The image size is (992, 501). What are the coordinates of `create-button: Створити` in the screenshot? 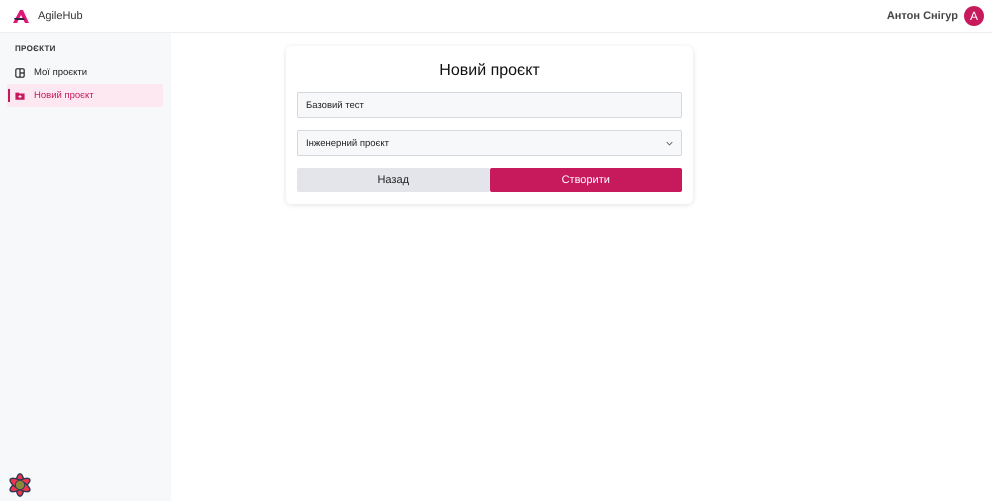 It's located at (586, 180).